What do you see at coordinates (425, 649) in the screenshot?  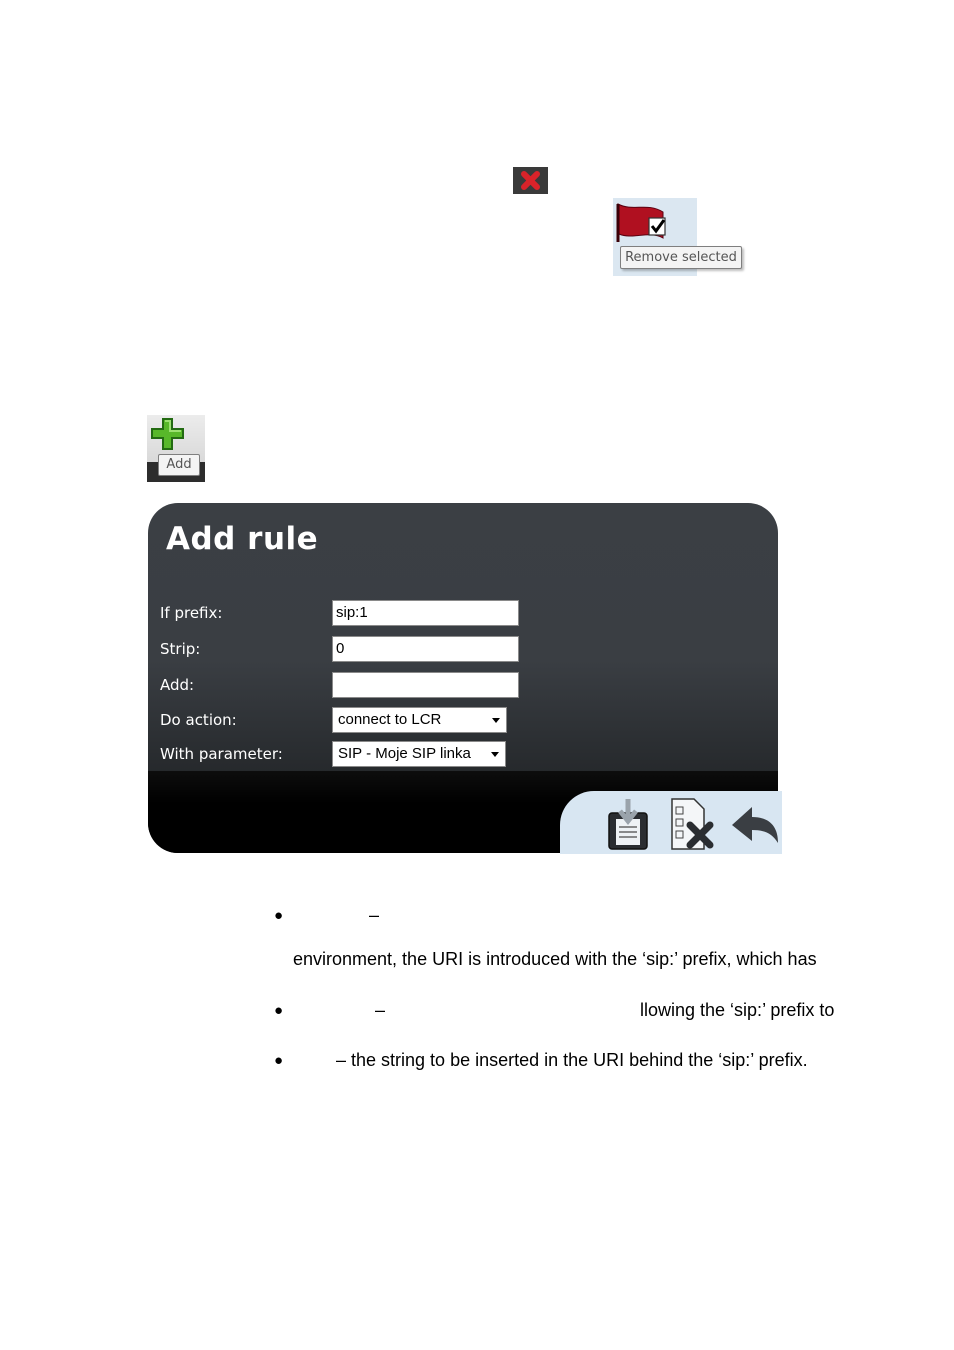 I see `strip-input: 0` at bounding box center [425, 649].